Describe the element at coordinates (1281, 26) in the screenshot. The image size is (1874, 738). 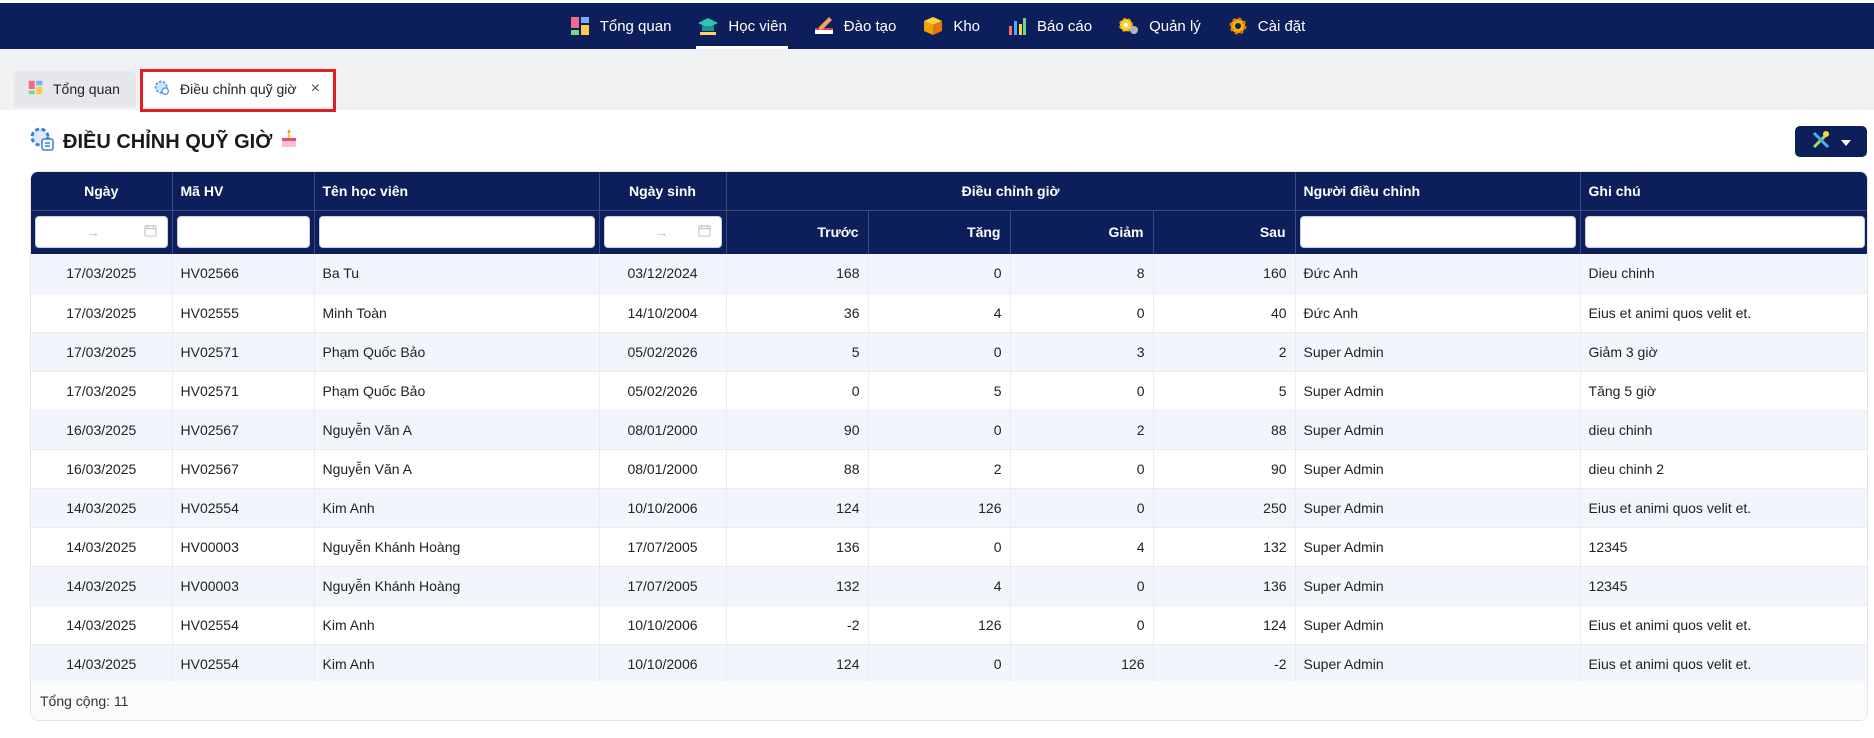
I see `nav-label: Cài đặt` at that location.